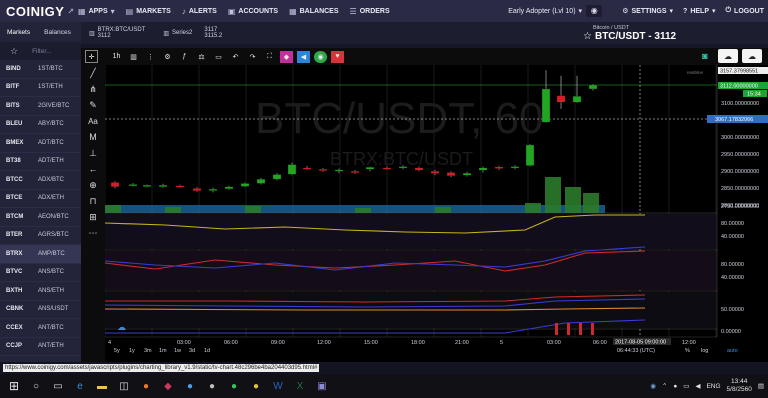 The width and height of the screenshot is (768, 398). What do you see at coordinates (713, 386) in the screenshot?
I see `language-indicator: ENG` at bounding box center [713, 386].